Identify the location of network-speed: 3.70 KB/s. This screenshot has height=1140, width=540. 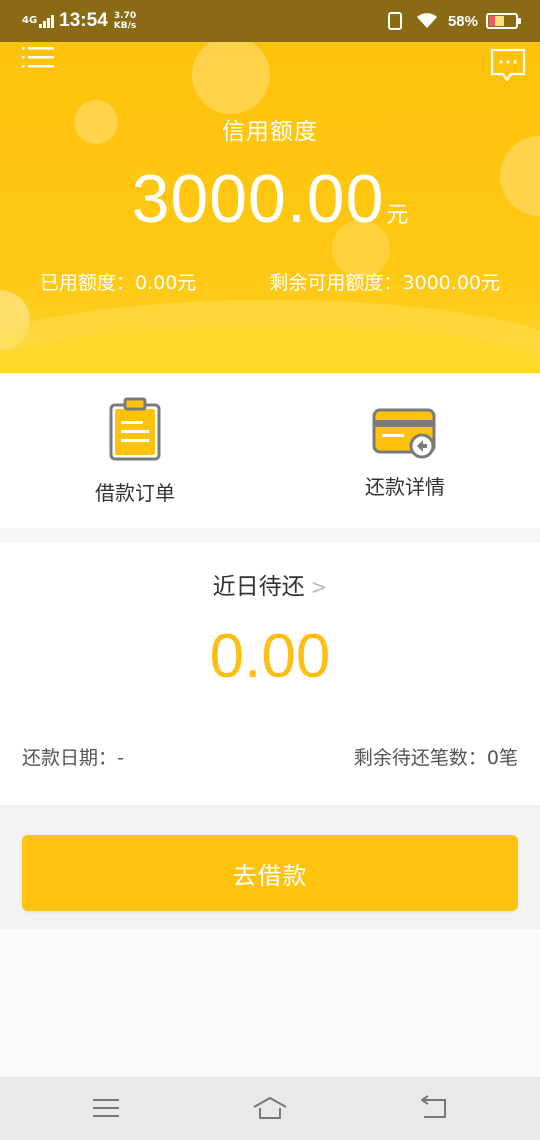
(125, 21).